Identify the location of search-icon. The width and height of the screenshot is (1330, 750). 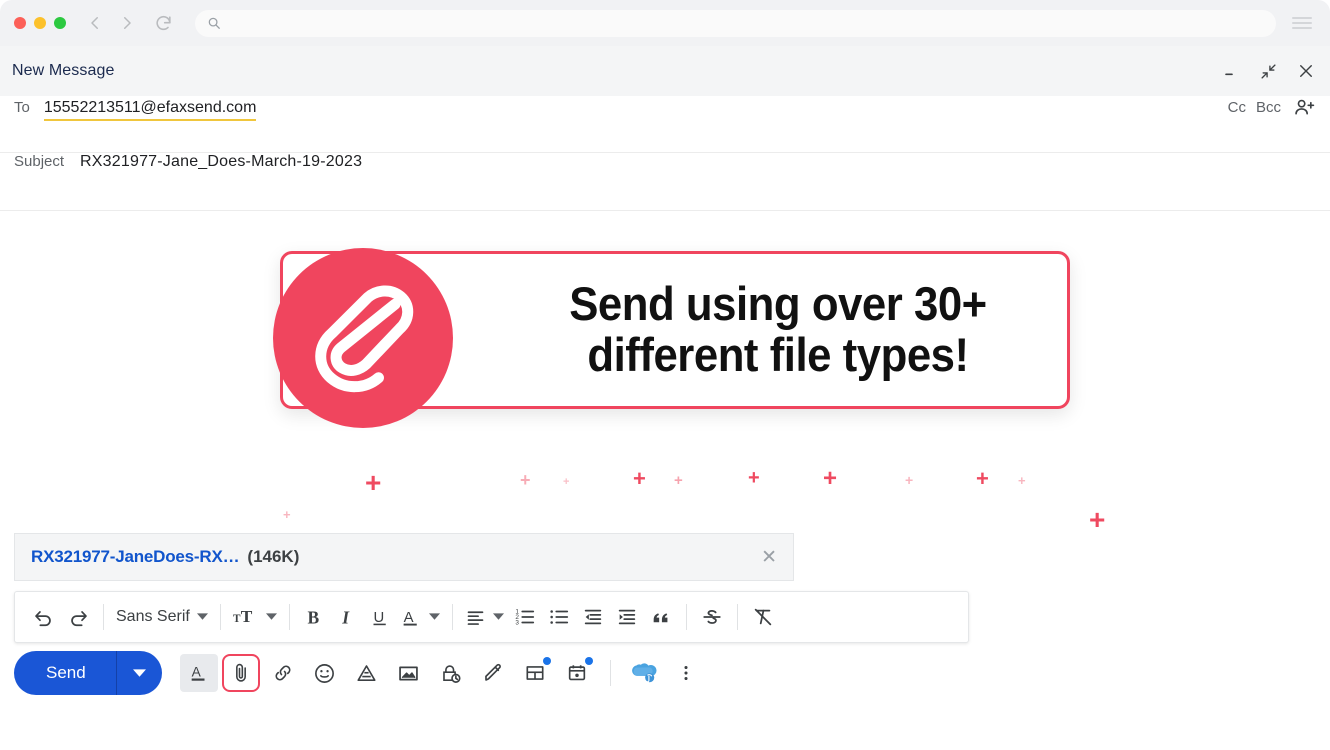
(214, 23).